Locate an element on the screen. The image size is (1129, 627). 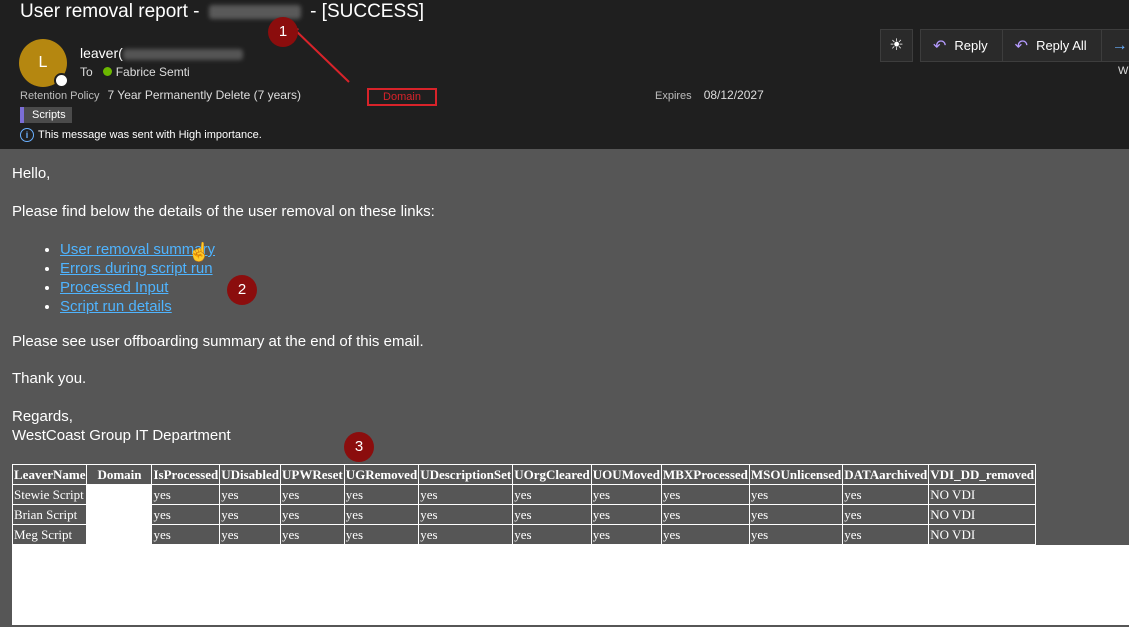
redacted-region is located at coordinates (570, 585).